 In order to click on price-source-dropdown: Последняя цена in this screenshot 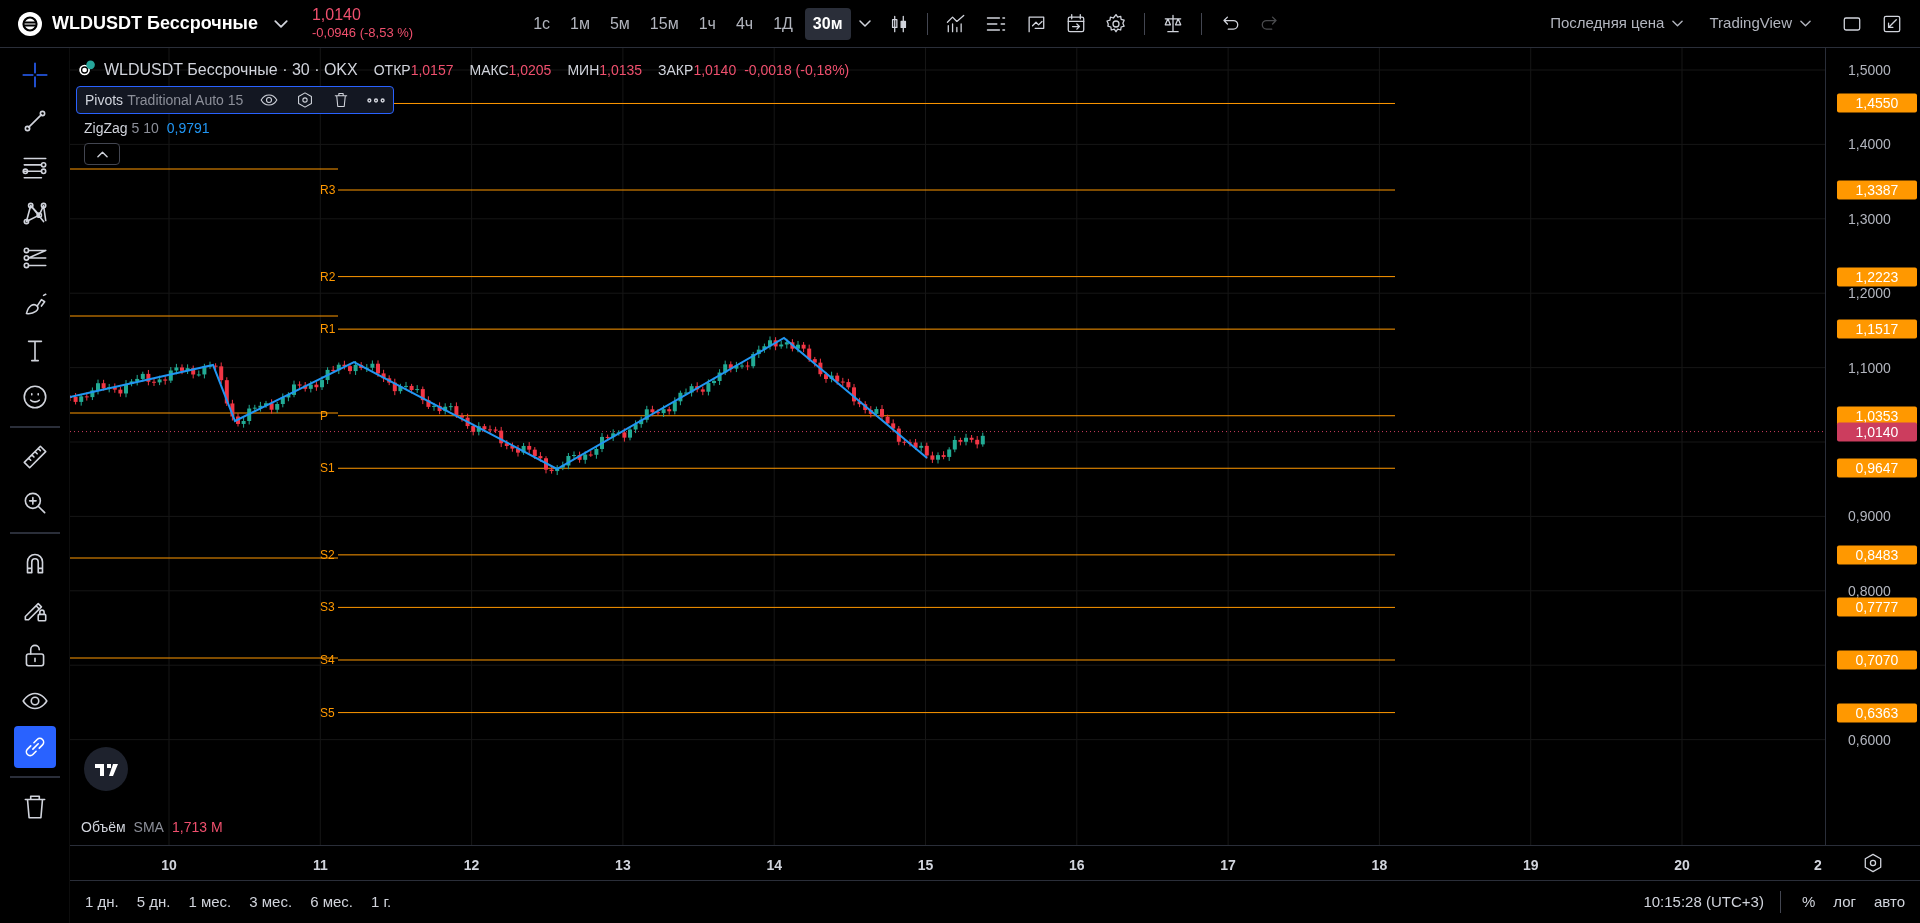, I will do `click(1617, 23)`.